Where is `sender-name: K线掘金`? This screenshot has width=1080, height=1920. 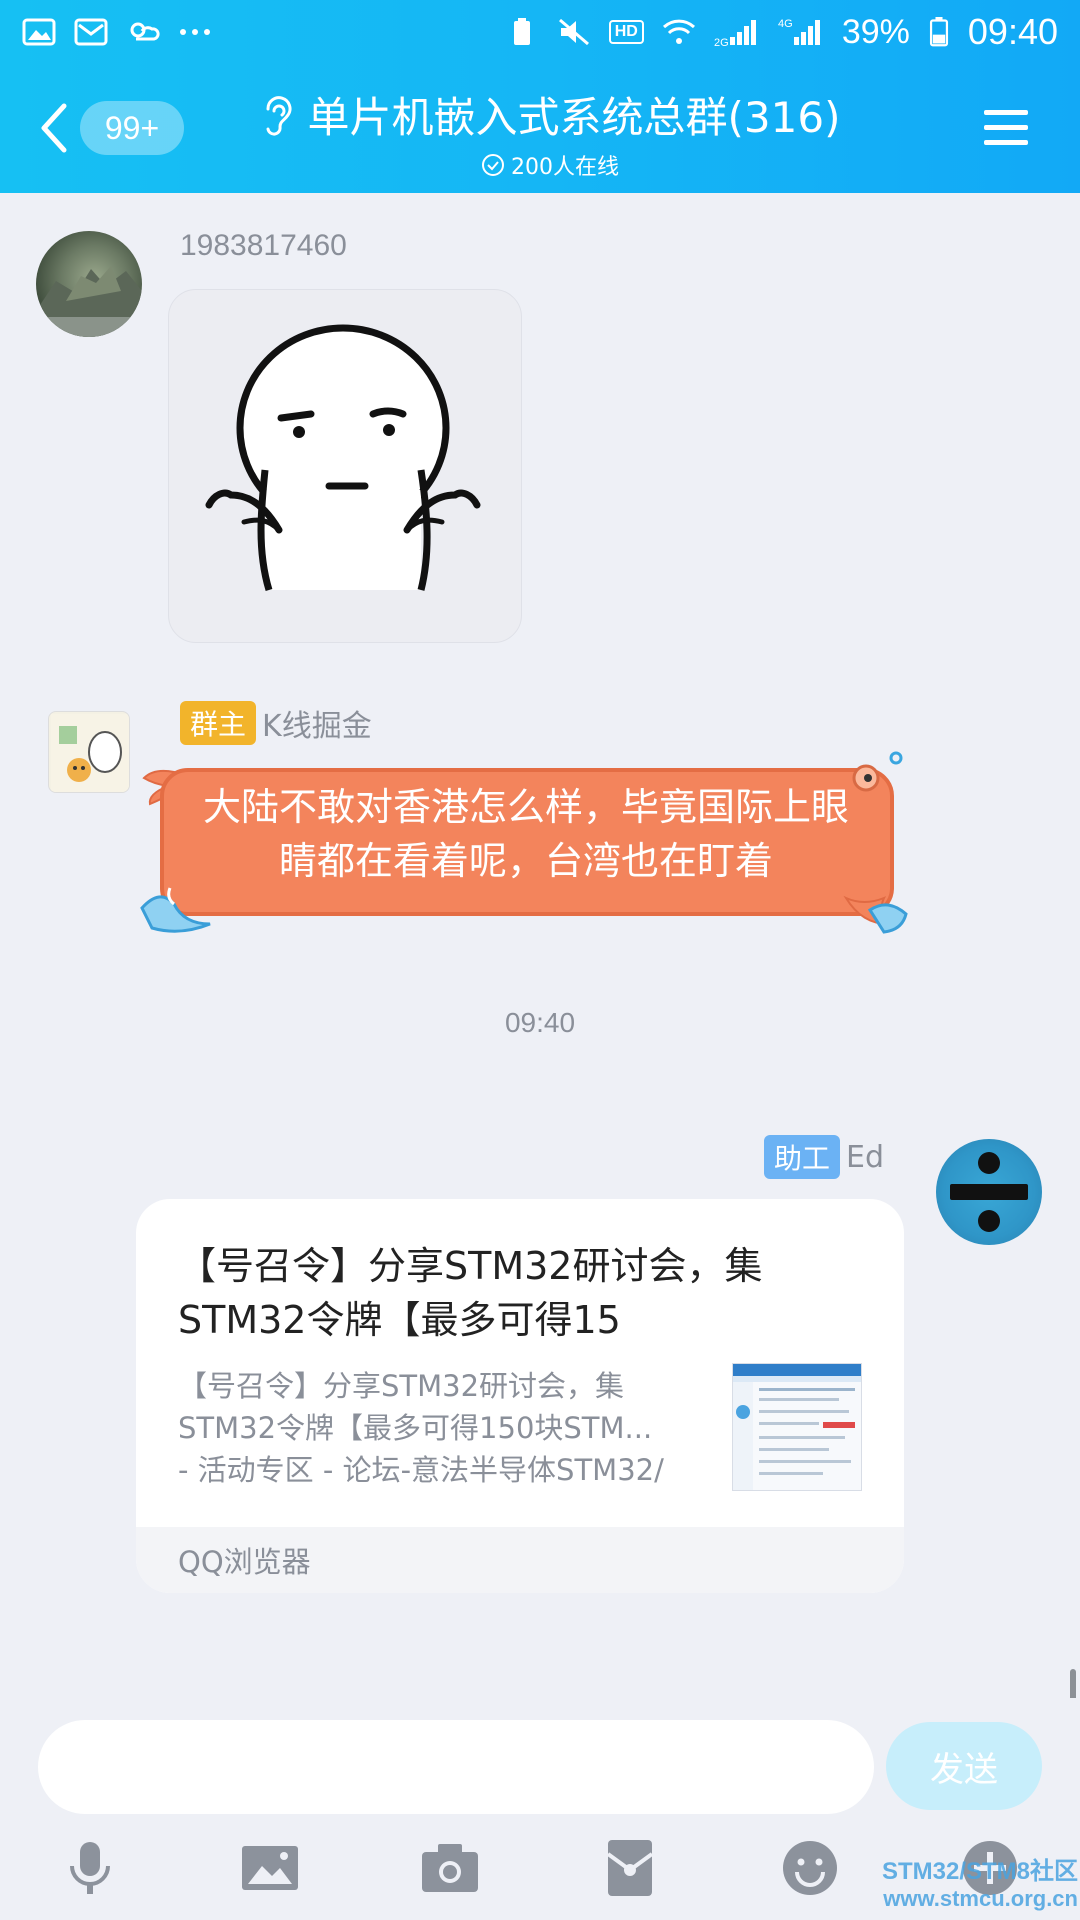
sender-name: K线掘金 is located at coordinates (317, 726).